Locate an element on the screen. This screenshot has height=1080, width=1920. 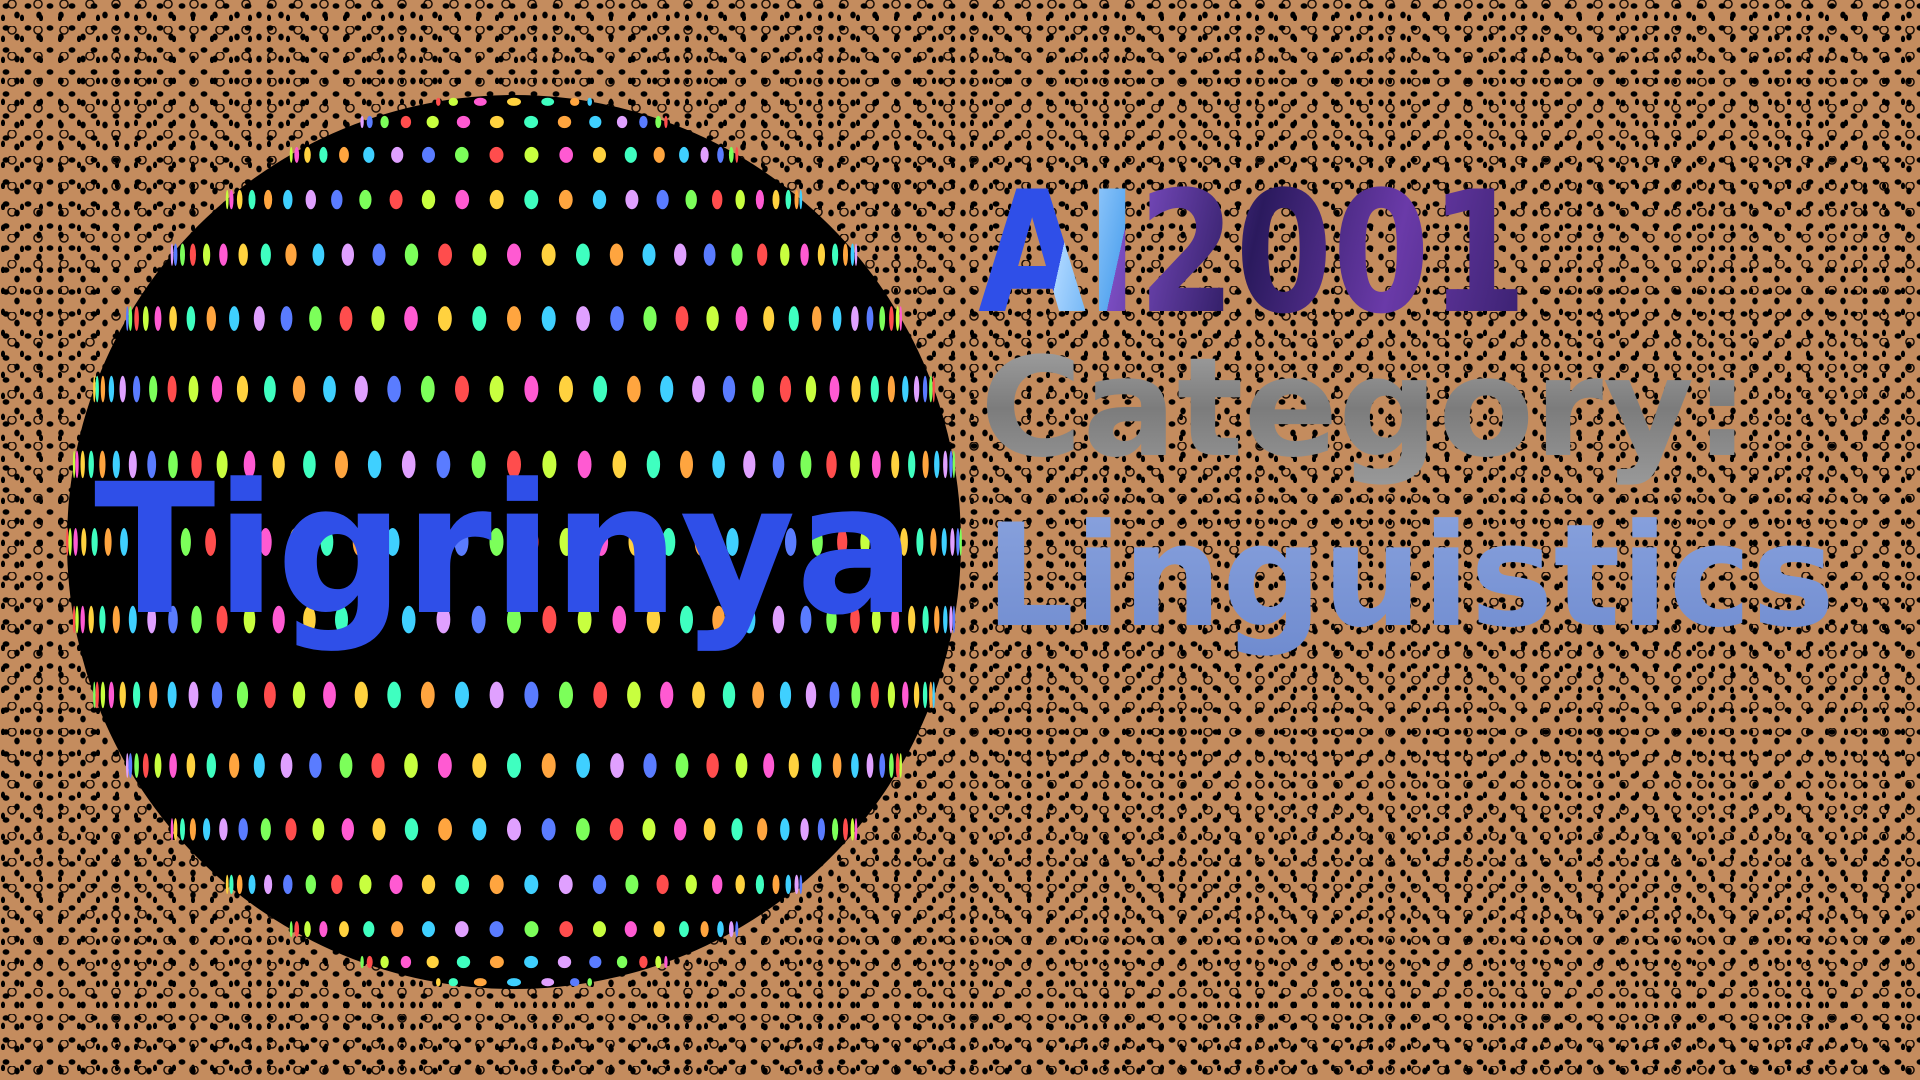
title-category: Category: is located at coordinates (1365, 408).